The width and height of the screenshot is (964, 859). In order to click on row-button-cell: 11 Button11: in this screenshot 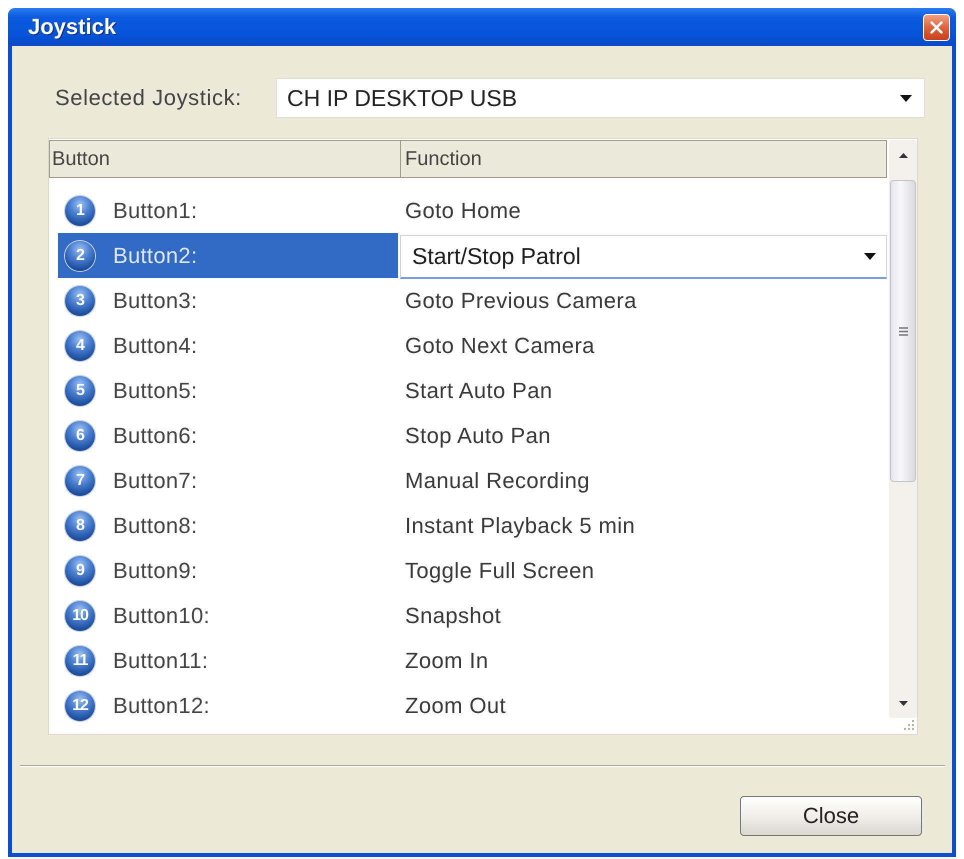, I will do `click(228, 660)`.